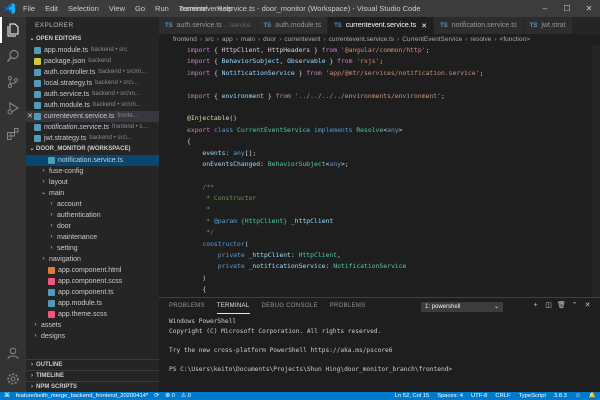 This screenshot has width=600, height=400. I want to click on open-editor-item: app.module.ts backend • src, so click(92, 50).